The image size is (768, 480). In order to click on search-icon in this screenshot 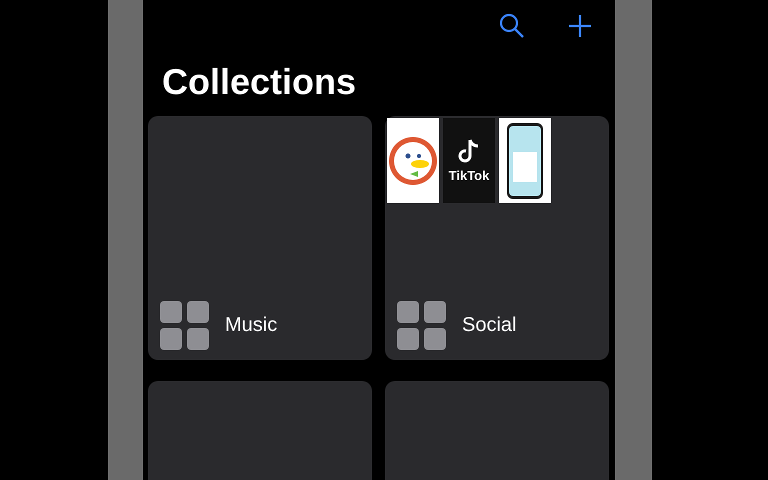, I will do `click(512, 26)`.